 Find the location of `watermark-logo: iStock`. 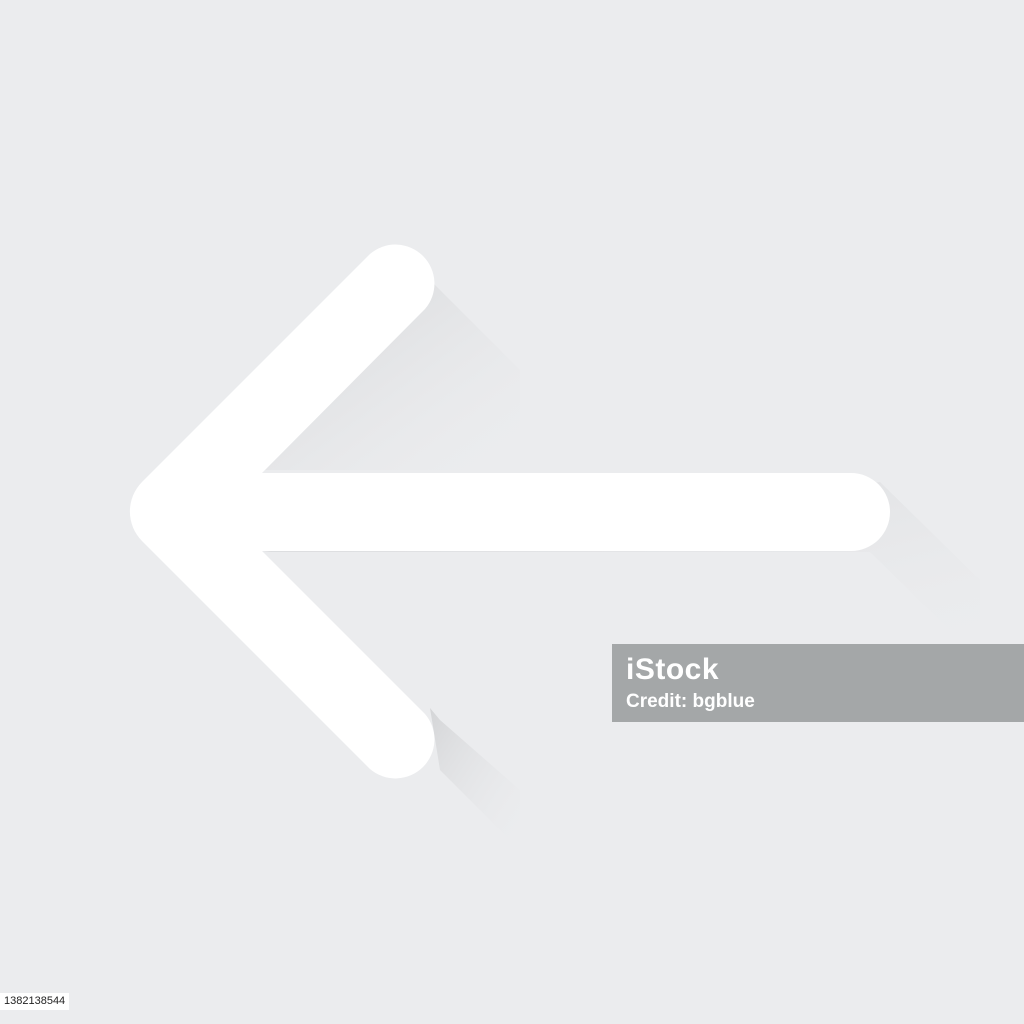

watermark-logo: iStock is located at coordinates (673, 669).